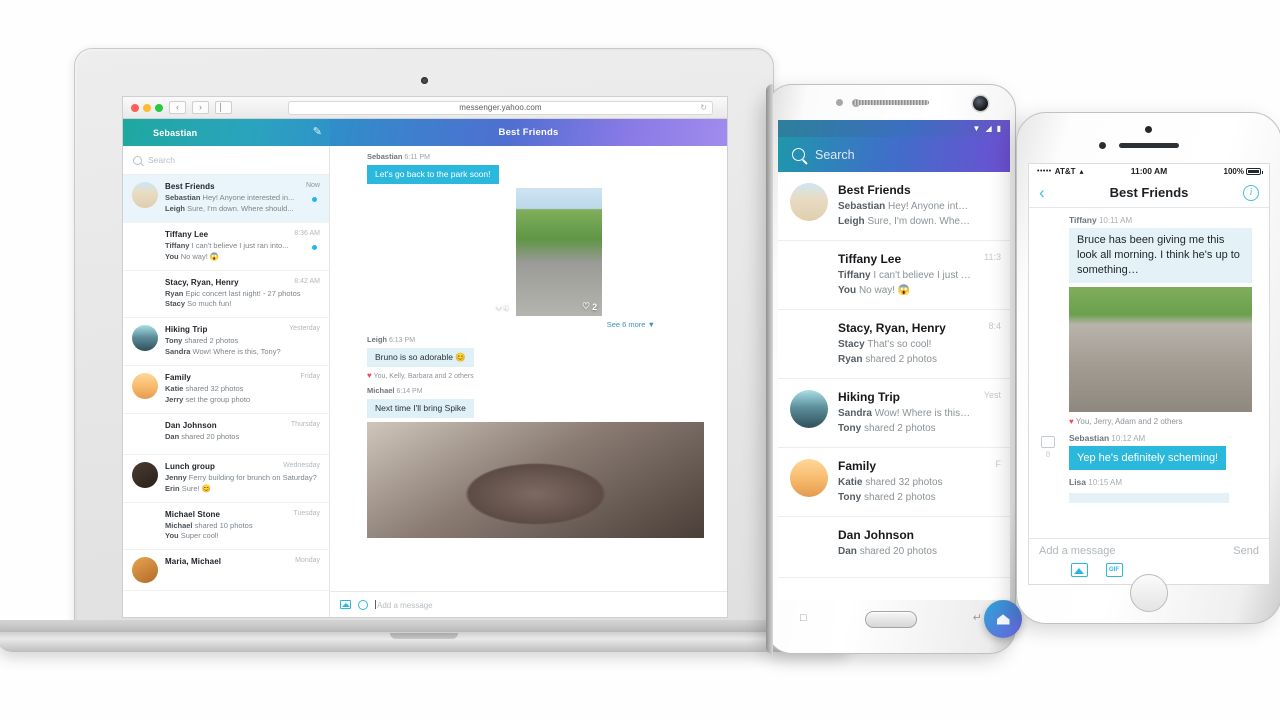 Image resolution: width=1280 pixels, height=720 pixels. What do you see at coordinates (1114, 570) in the screenshot?
I see `gif-icon: GIF` at bounding box center [1114, 570].